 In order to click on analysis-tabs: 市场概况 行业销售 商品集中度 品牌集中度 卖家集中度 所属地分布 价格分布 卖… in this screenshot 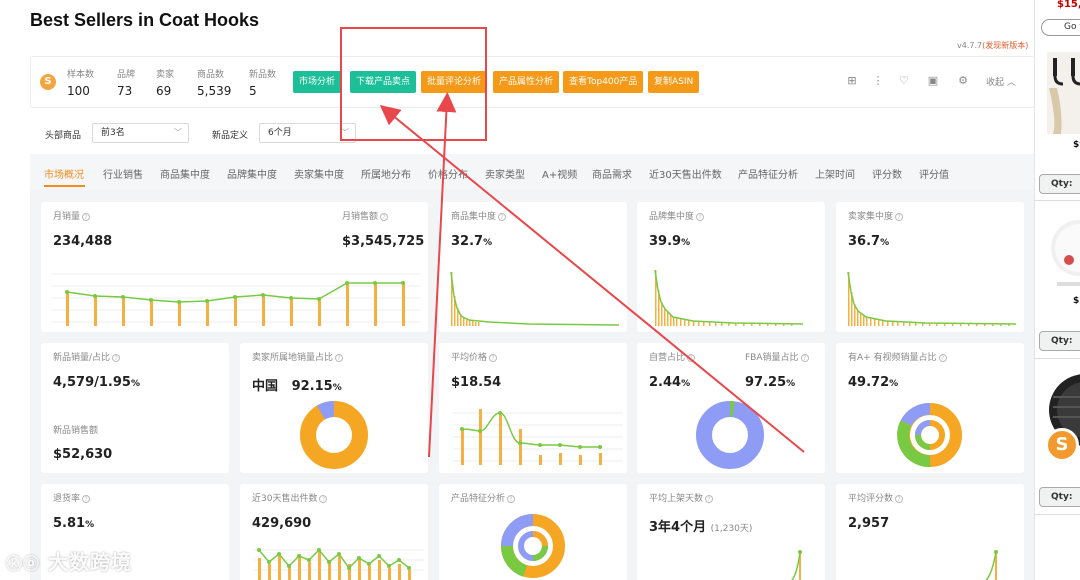, I will do `click(532, 171)`.